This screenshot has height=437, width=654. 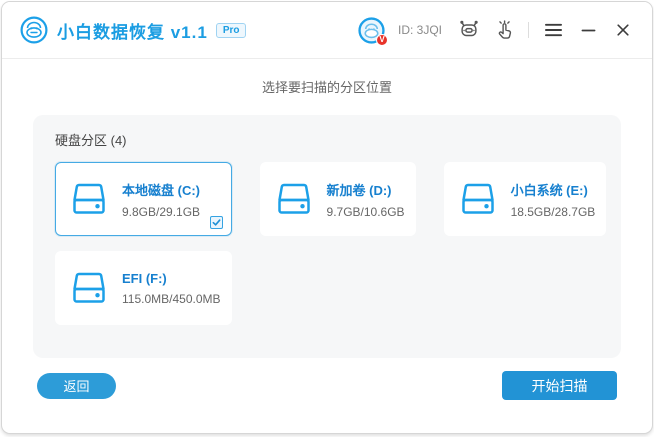 What do you see at coordinates (34, 30) in the screenshot?
I see `app-logo-icon` at bounding box center [34, 30].